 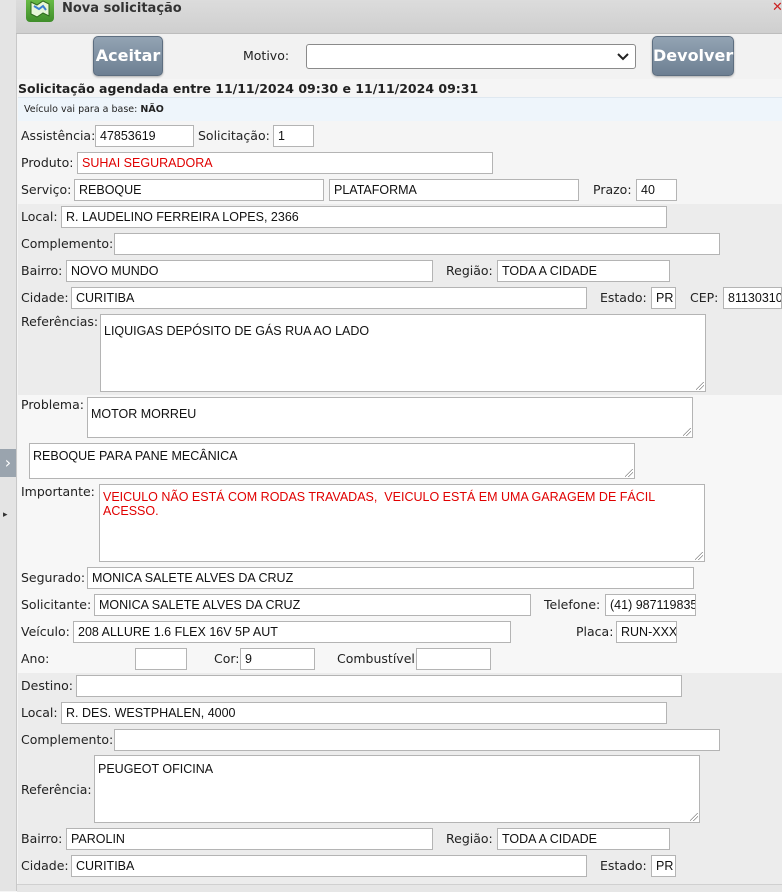 I want to click on referencias-text: LIQUIGAS DEPÓSITO DE GÁS RUA AO LADO, so click(x=237, y=331).